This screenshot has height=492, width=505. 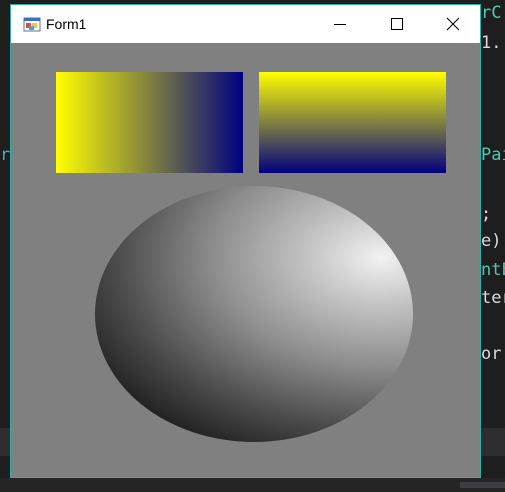 What do you see at coordinates (491, 13) in the screenshot?
I see `background-code-fragment: rC` at bounding box center [491, 13].